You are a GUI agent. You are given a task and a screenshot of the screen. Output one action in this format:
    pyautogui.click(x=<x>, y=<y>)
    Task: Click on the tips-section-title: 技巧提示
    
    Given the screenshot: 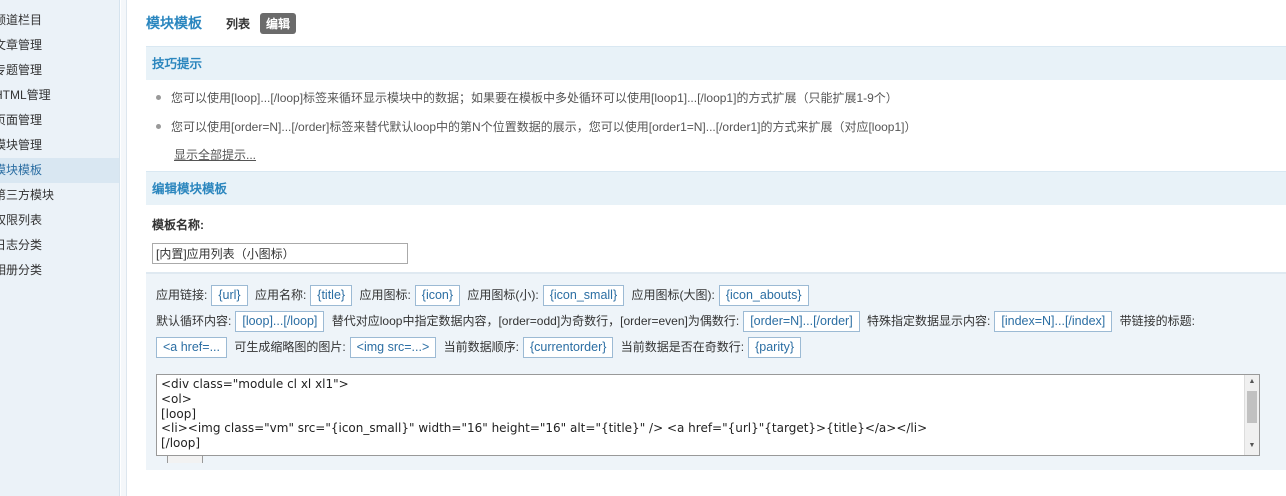 What is the action you would take?
    pyautogui.click(x=716, y=63)
    